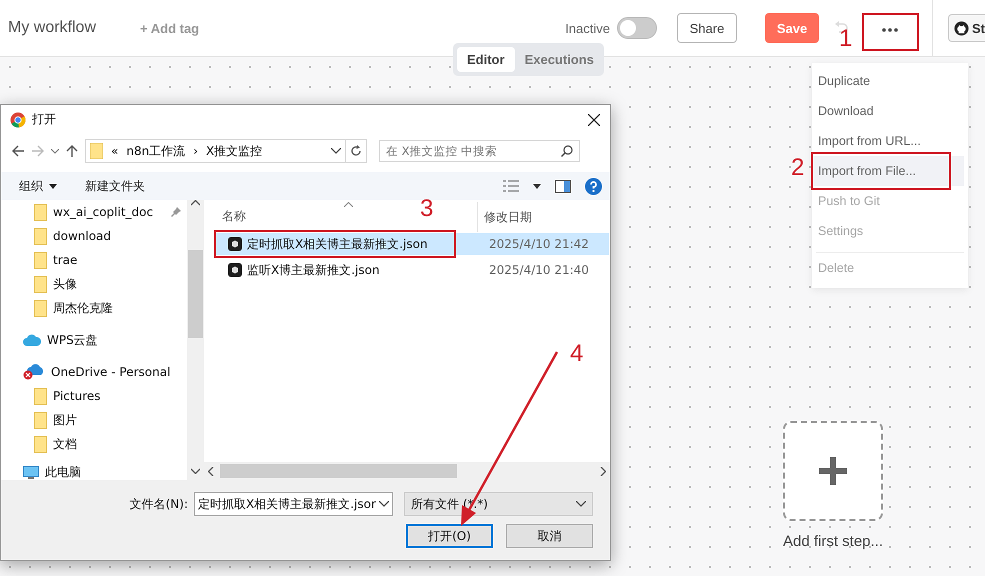  I want to click on scroll-left-icon, so click(211, 471).